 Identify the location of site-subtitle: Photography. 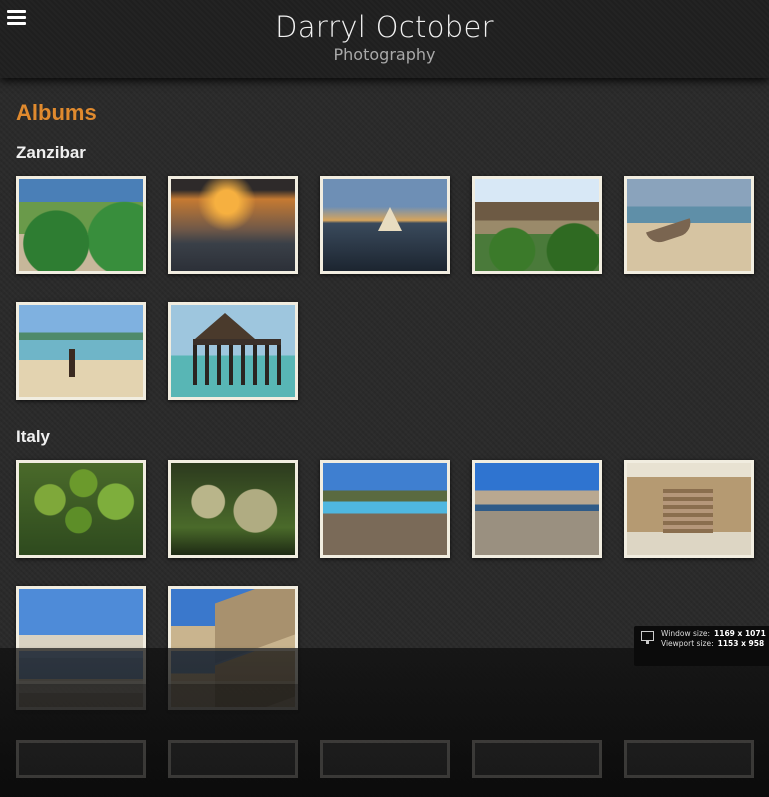
(384, 54).